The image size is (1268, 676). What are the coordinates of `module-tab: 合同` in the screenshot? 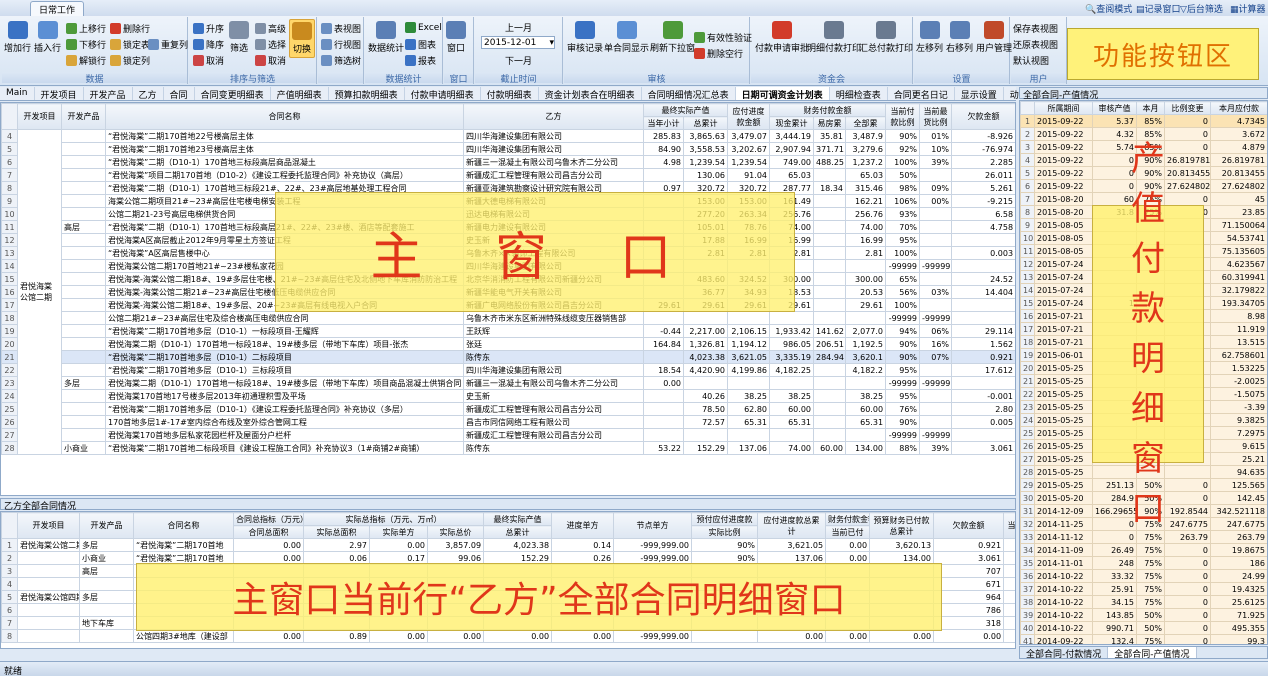 It's located at (179, 94).